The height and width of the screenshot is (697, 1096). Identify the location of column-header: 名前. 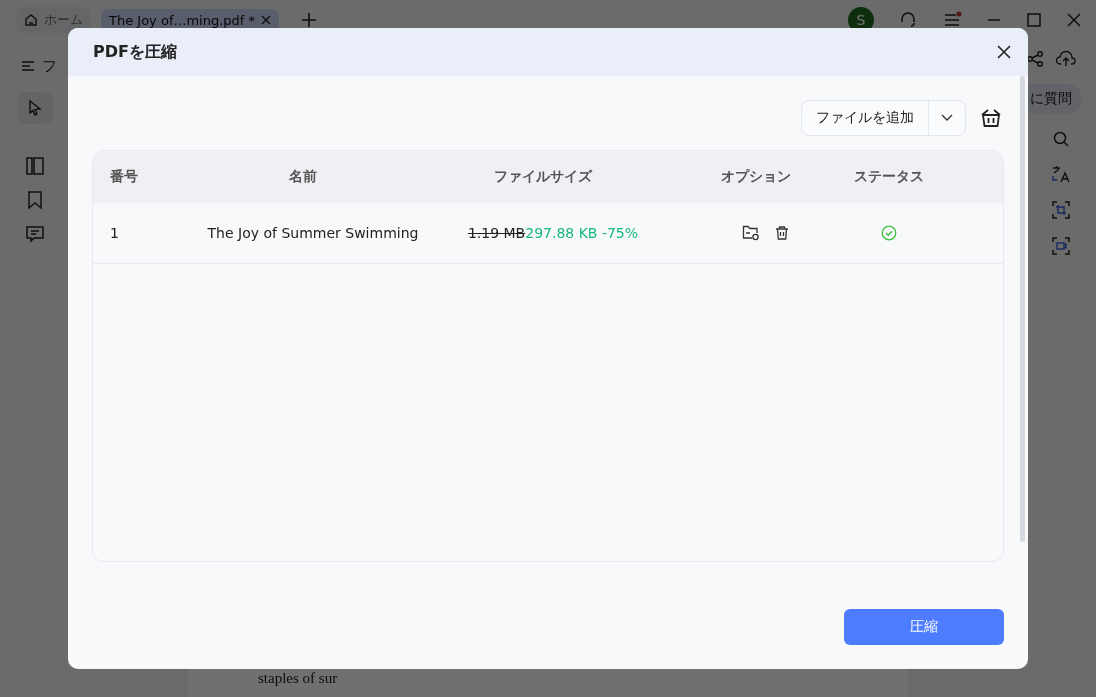
(303, 177).